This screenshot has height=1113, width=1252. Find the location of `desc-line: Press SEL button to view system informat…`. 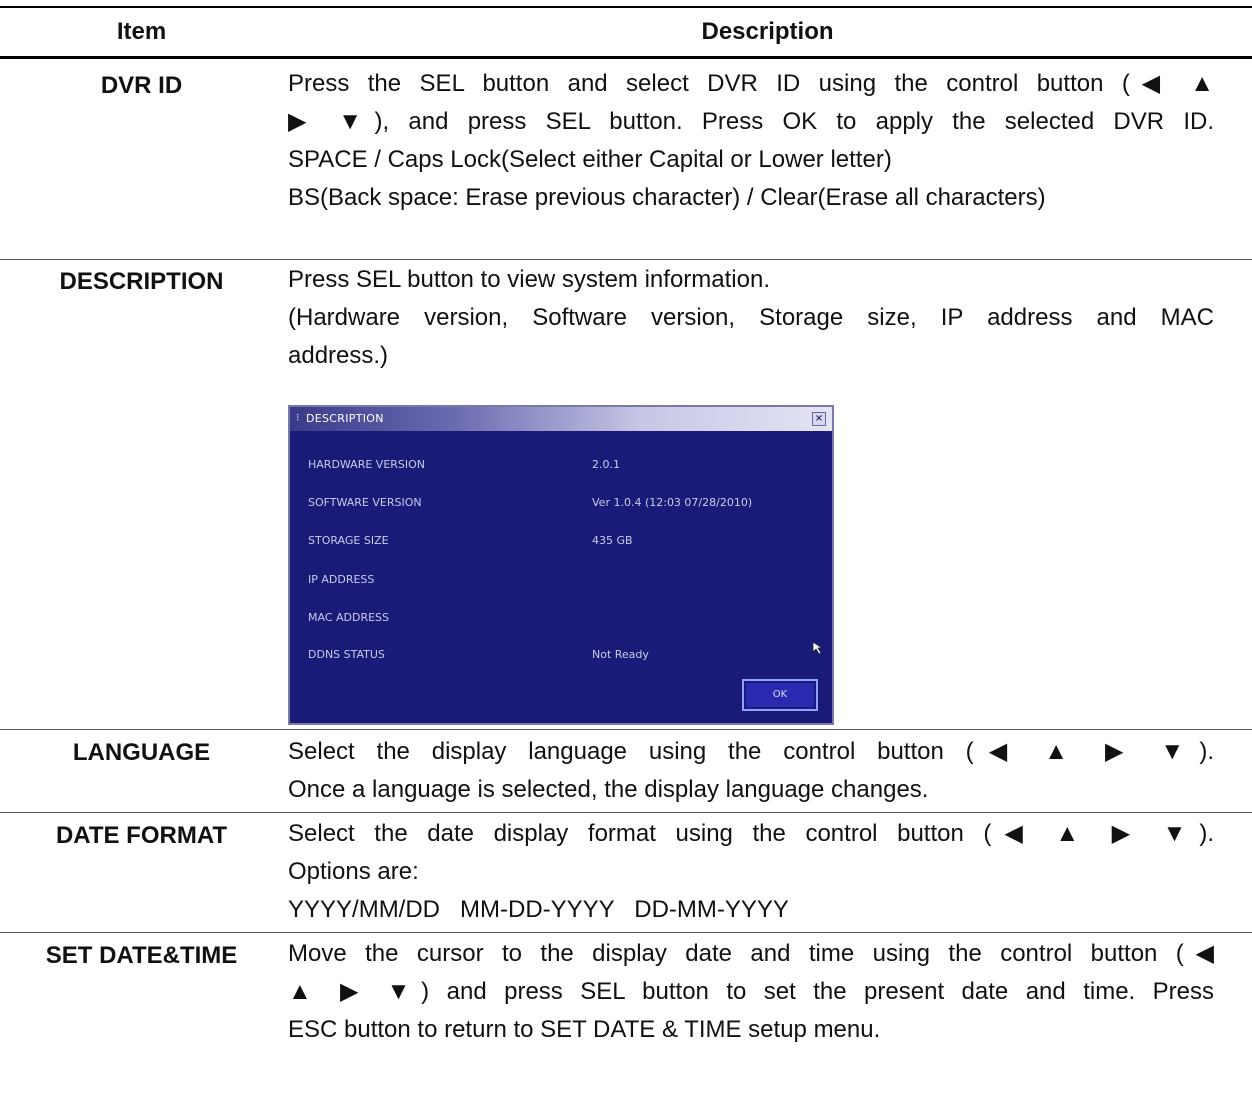

desc-line: Press SEL button to view system informat… is located at coordinates (529, 279).